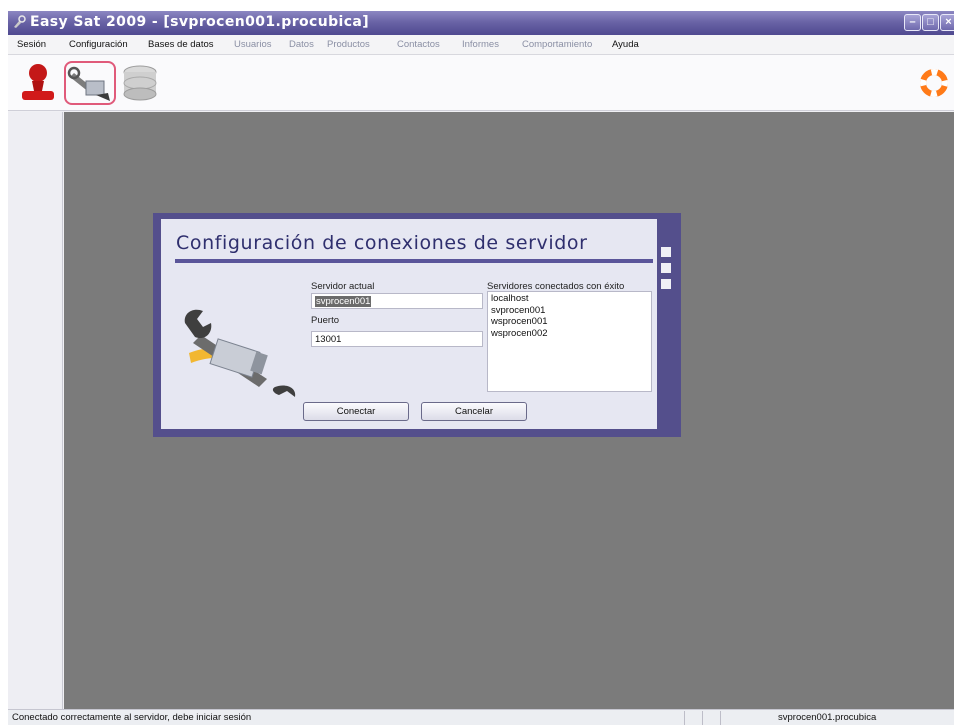  Describe the element at coordinates (343, 301) in the screenshot. I see `server-value: svprocen001` at that location.